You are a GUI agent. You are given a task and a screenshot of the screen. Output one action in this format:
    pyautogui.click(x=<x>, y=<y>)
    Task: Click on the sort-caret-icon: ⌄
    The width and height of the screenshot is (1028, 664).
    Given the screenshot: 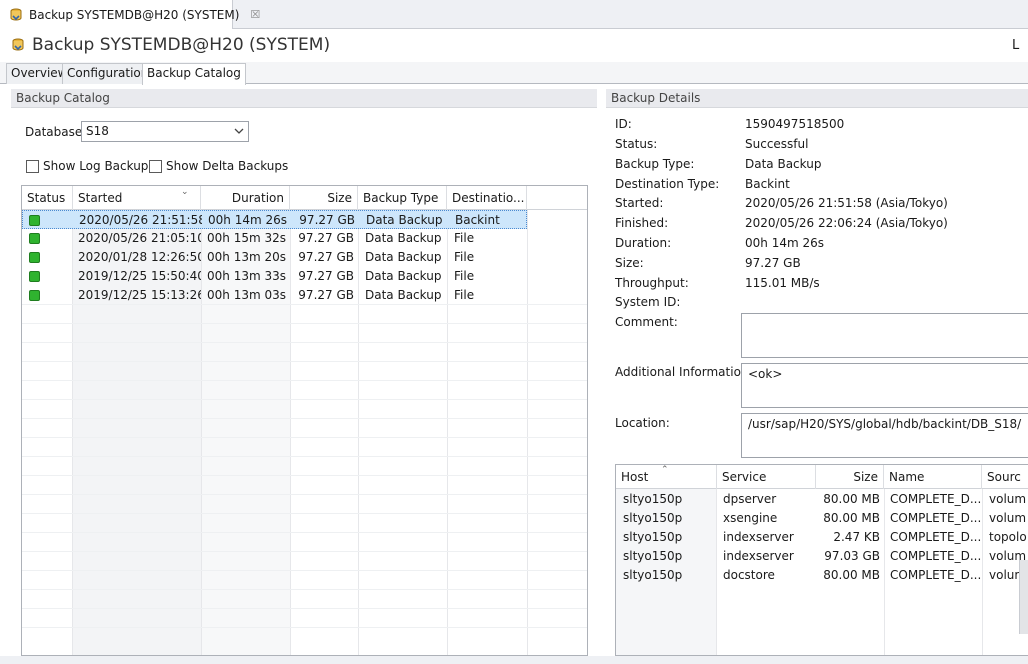 What is the action you would take?
    pyautogui.click(x=185, y=192)
    